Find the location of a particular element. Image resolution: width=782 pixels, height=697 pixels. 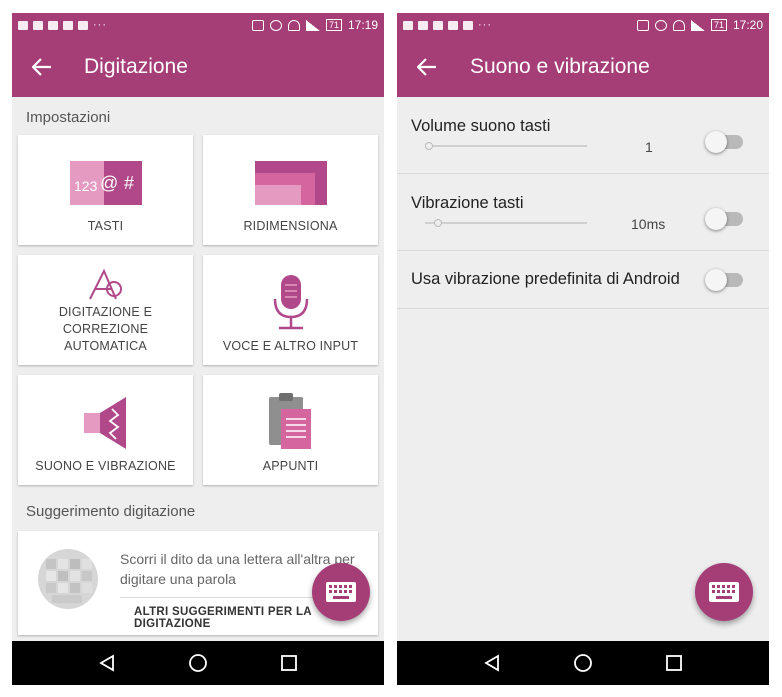

app-bar: Suono e vibrazione is located at coordinates (583, 67).